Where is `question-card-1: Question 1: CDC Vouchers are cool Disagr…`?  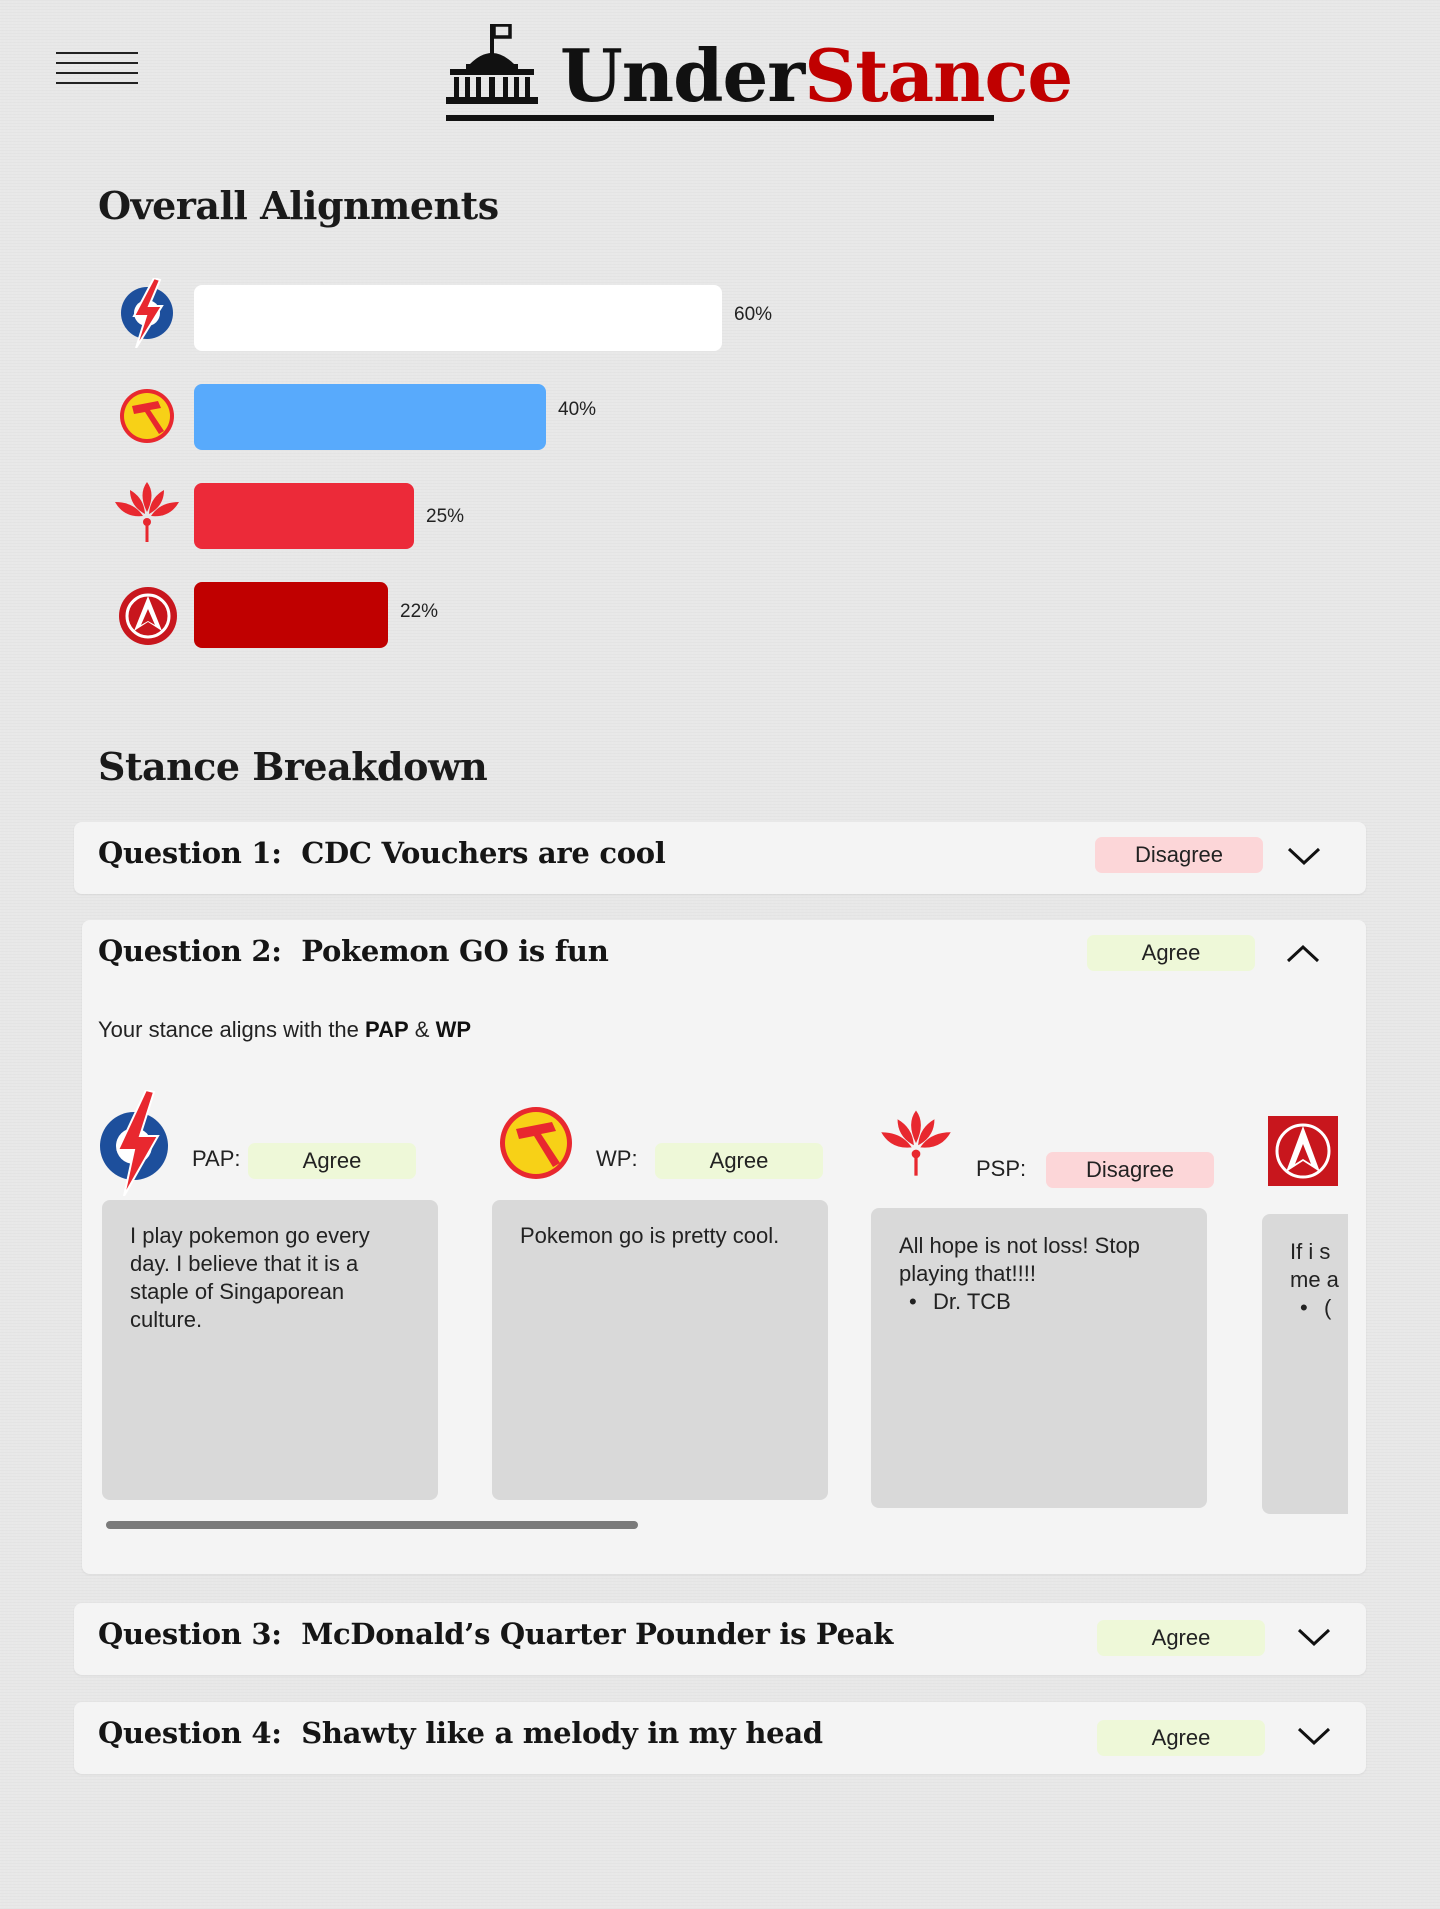 question-card-1: Question 1: CDC Vouchers are cool Disagr… is located at coordinates (720, 858).